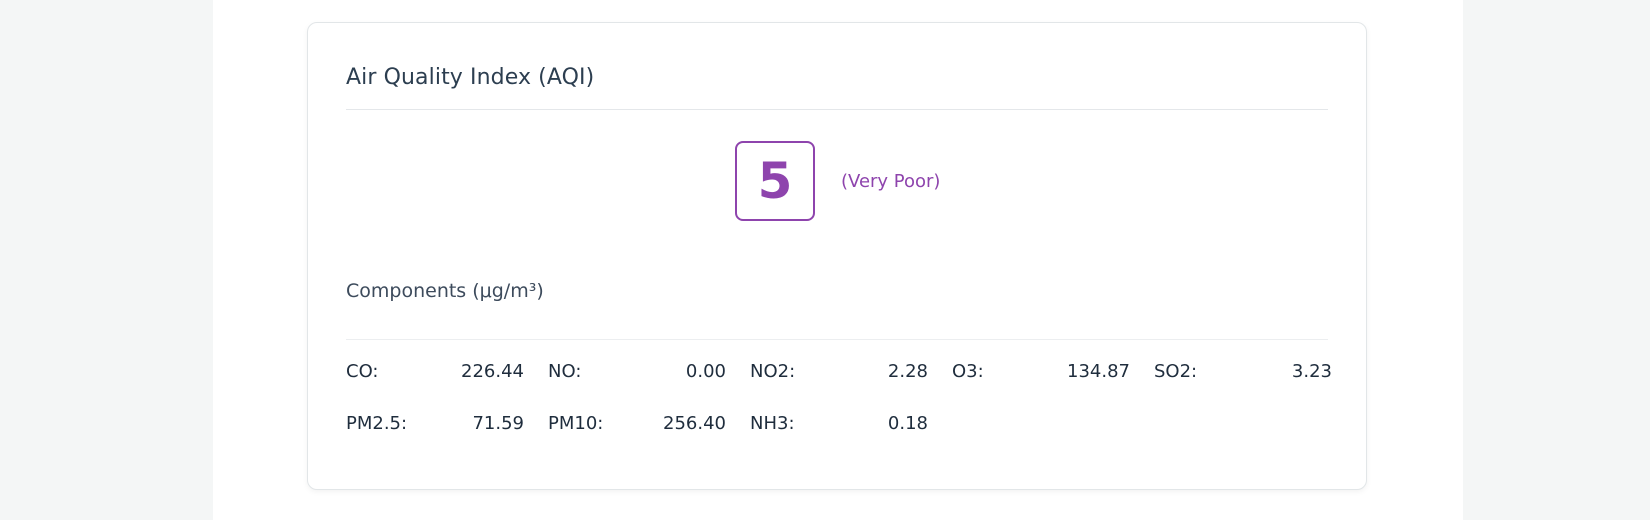  What do you see at coordinates (362, 371) in the screenshot?
I see `component-name: CO:` at bounding box center [362, 371].